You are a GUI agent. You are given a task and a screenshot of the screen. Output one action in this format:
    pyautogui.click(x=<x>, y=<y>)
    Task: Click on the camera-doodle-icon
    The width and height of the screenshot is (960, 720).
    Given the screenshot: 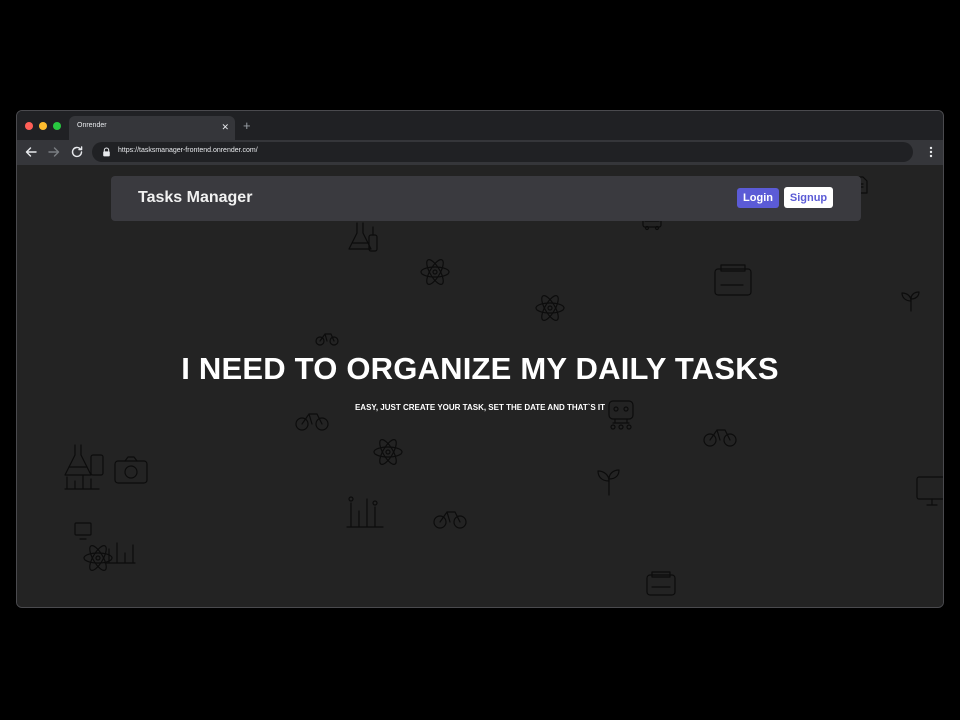 What is the action you would take?
    pyautogui.click(x=131, y=470)
    